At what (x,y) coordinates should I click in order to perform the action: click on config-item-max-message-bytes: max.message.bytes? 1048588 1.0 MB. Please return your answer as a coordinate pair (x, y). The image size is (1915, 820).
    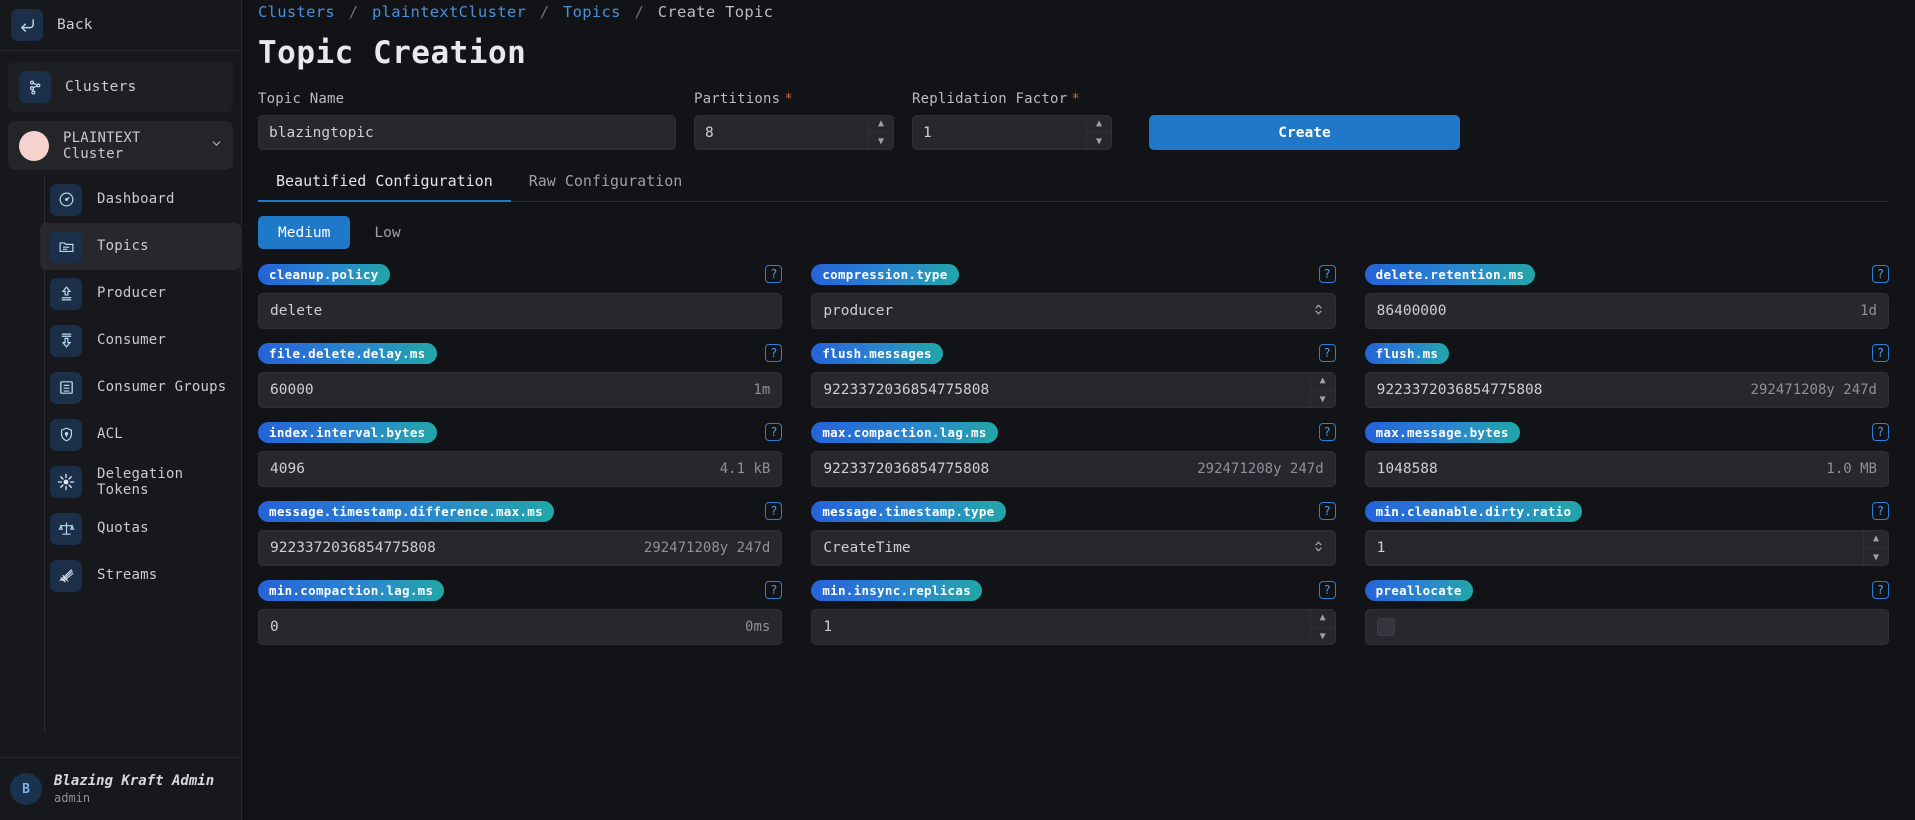
    Looking at the image, I should click on (1626, 460).